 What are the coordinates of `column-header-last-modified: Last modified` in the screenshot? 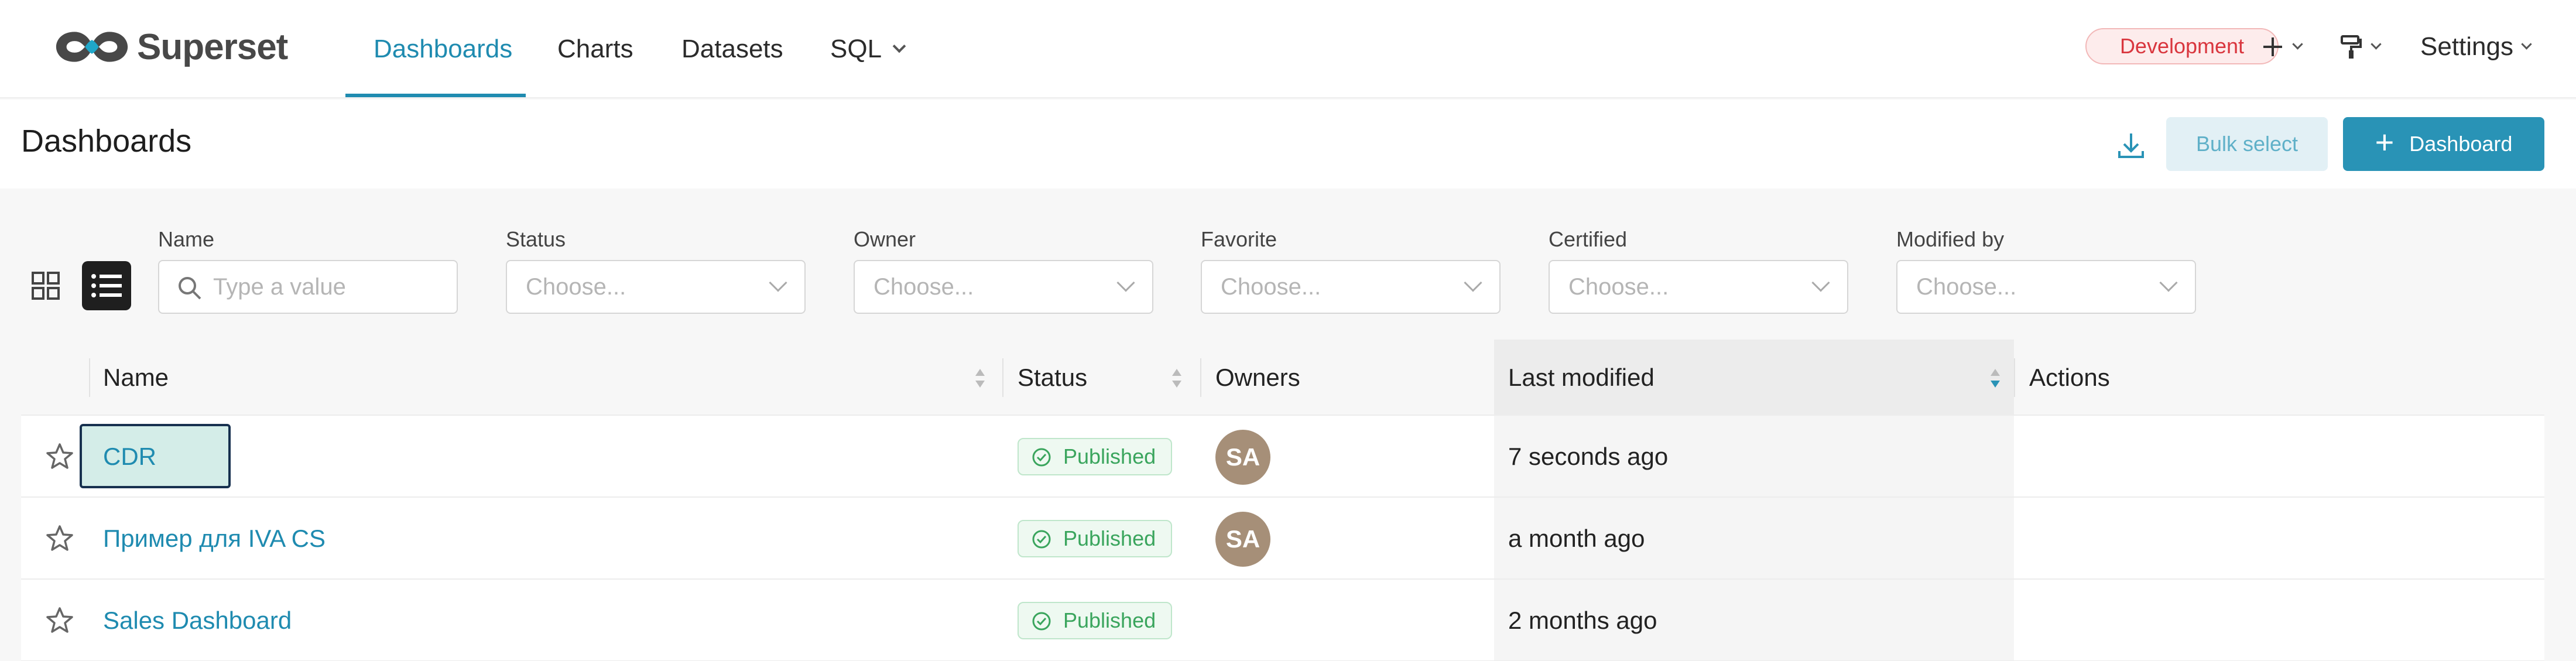 It's located at (1581, 378).